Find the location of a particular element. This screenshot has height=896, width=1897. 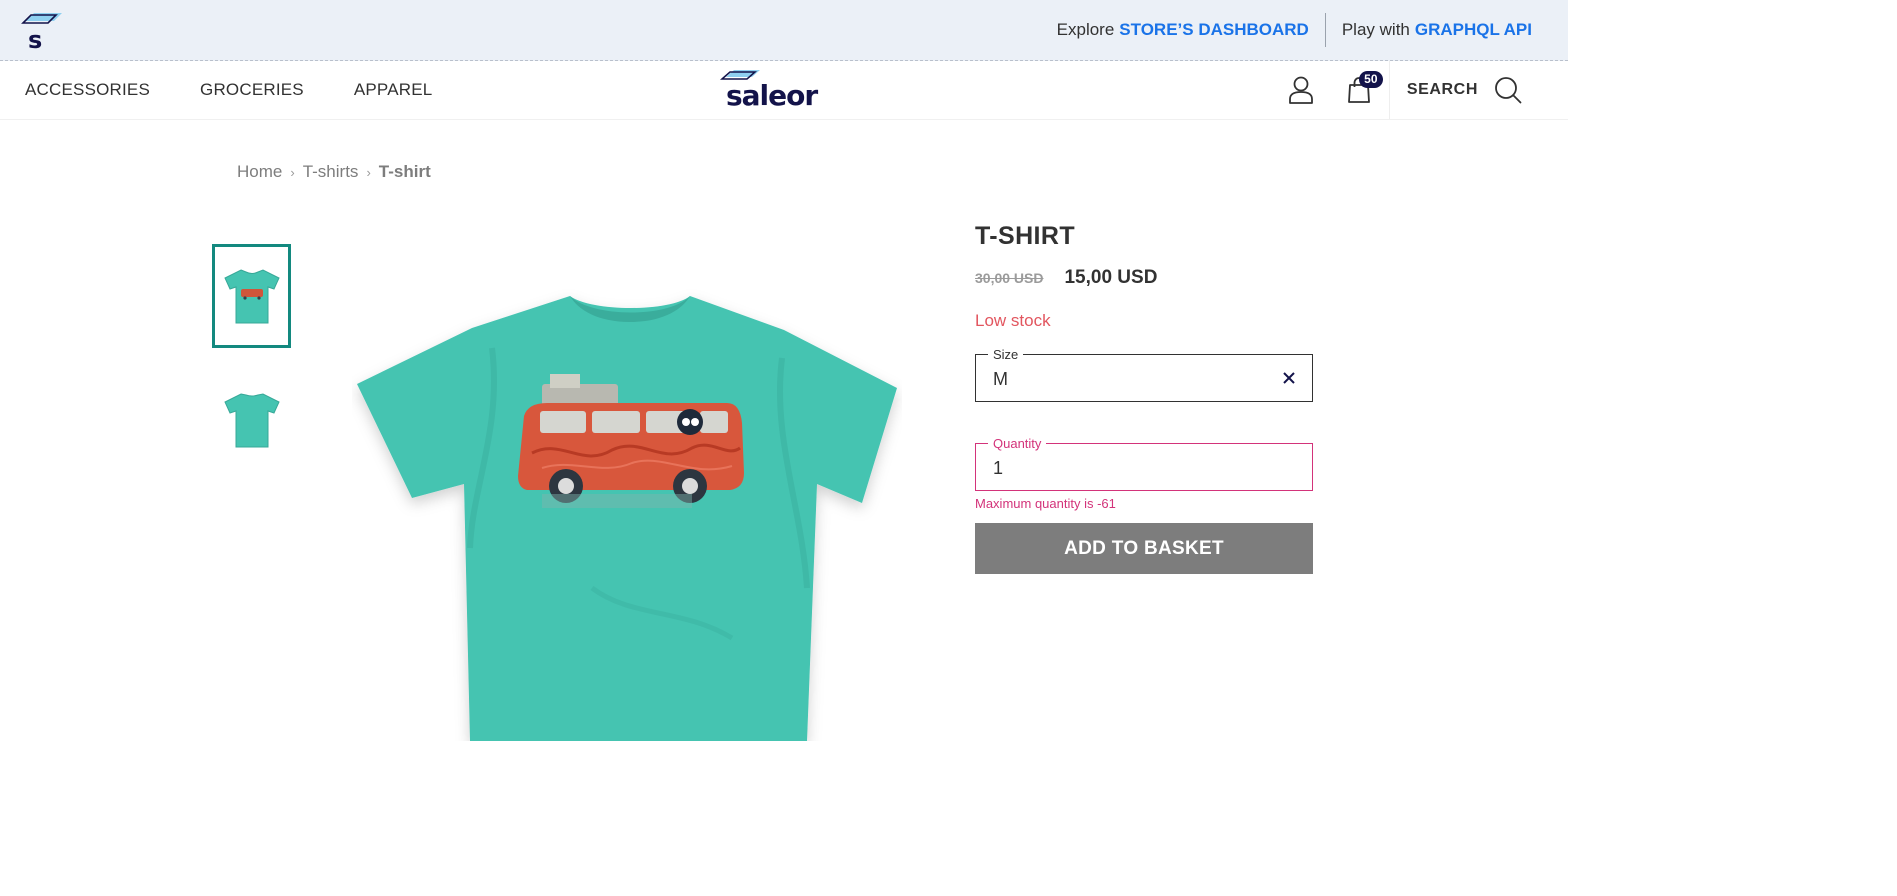

add-to-basket-button: ADD TO BASKET is located at coordinates (1144, 548).